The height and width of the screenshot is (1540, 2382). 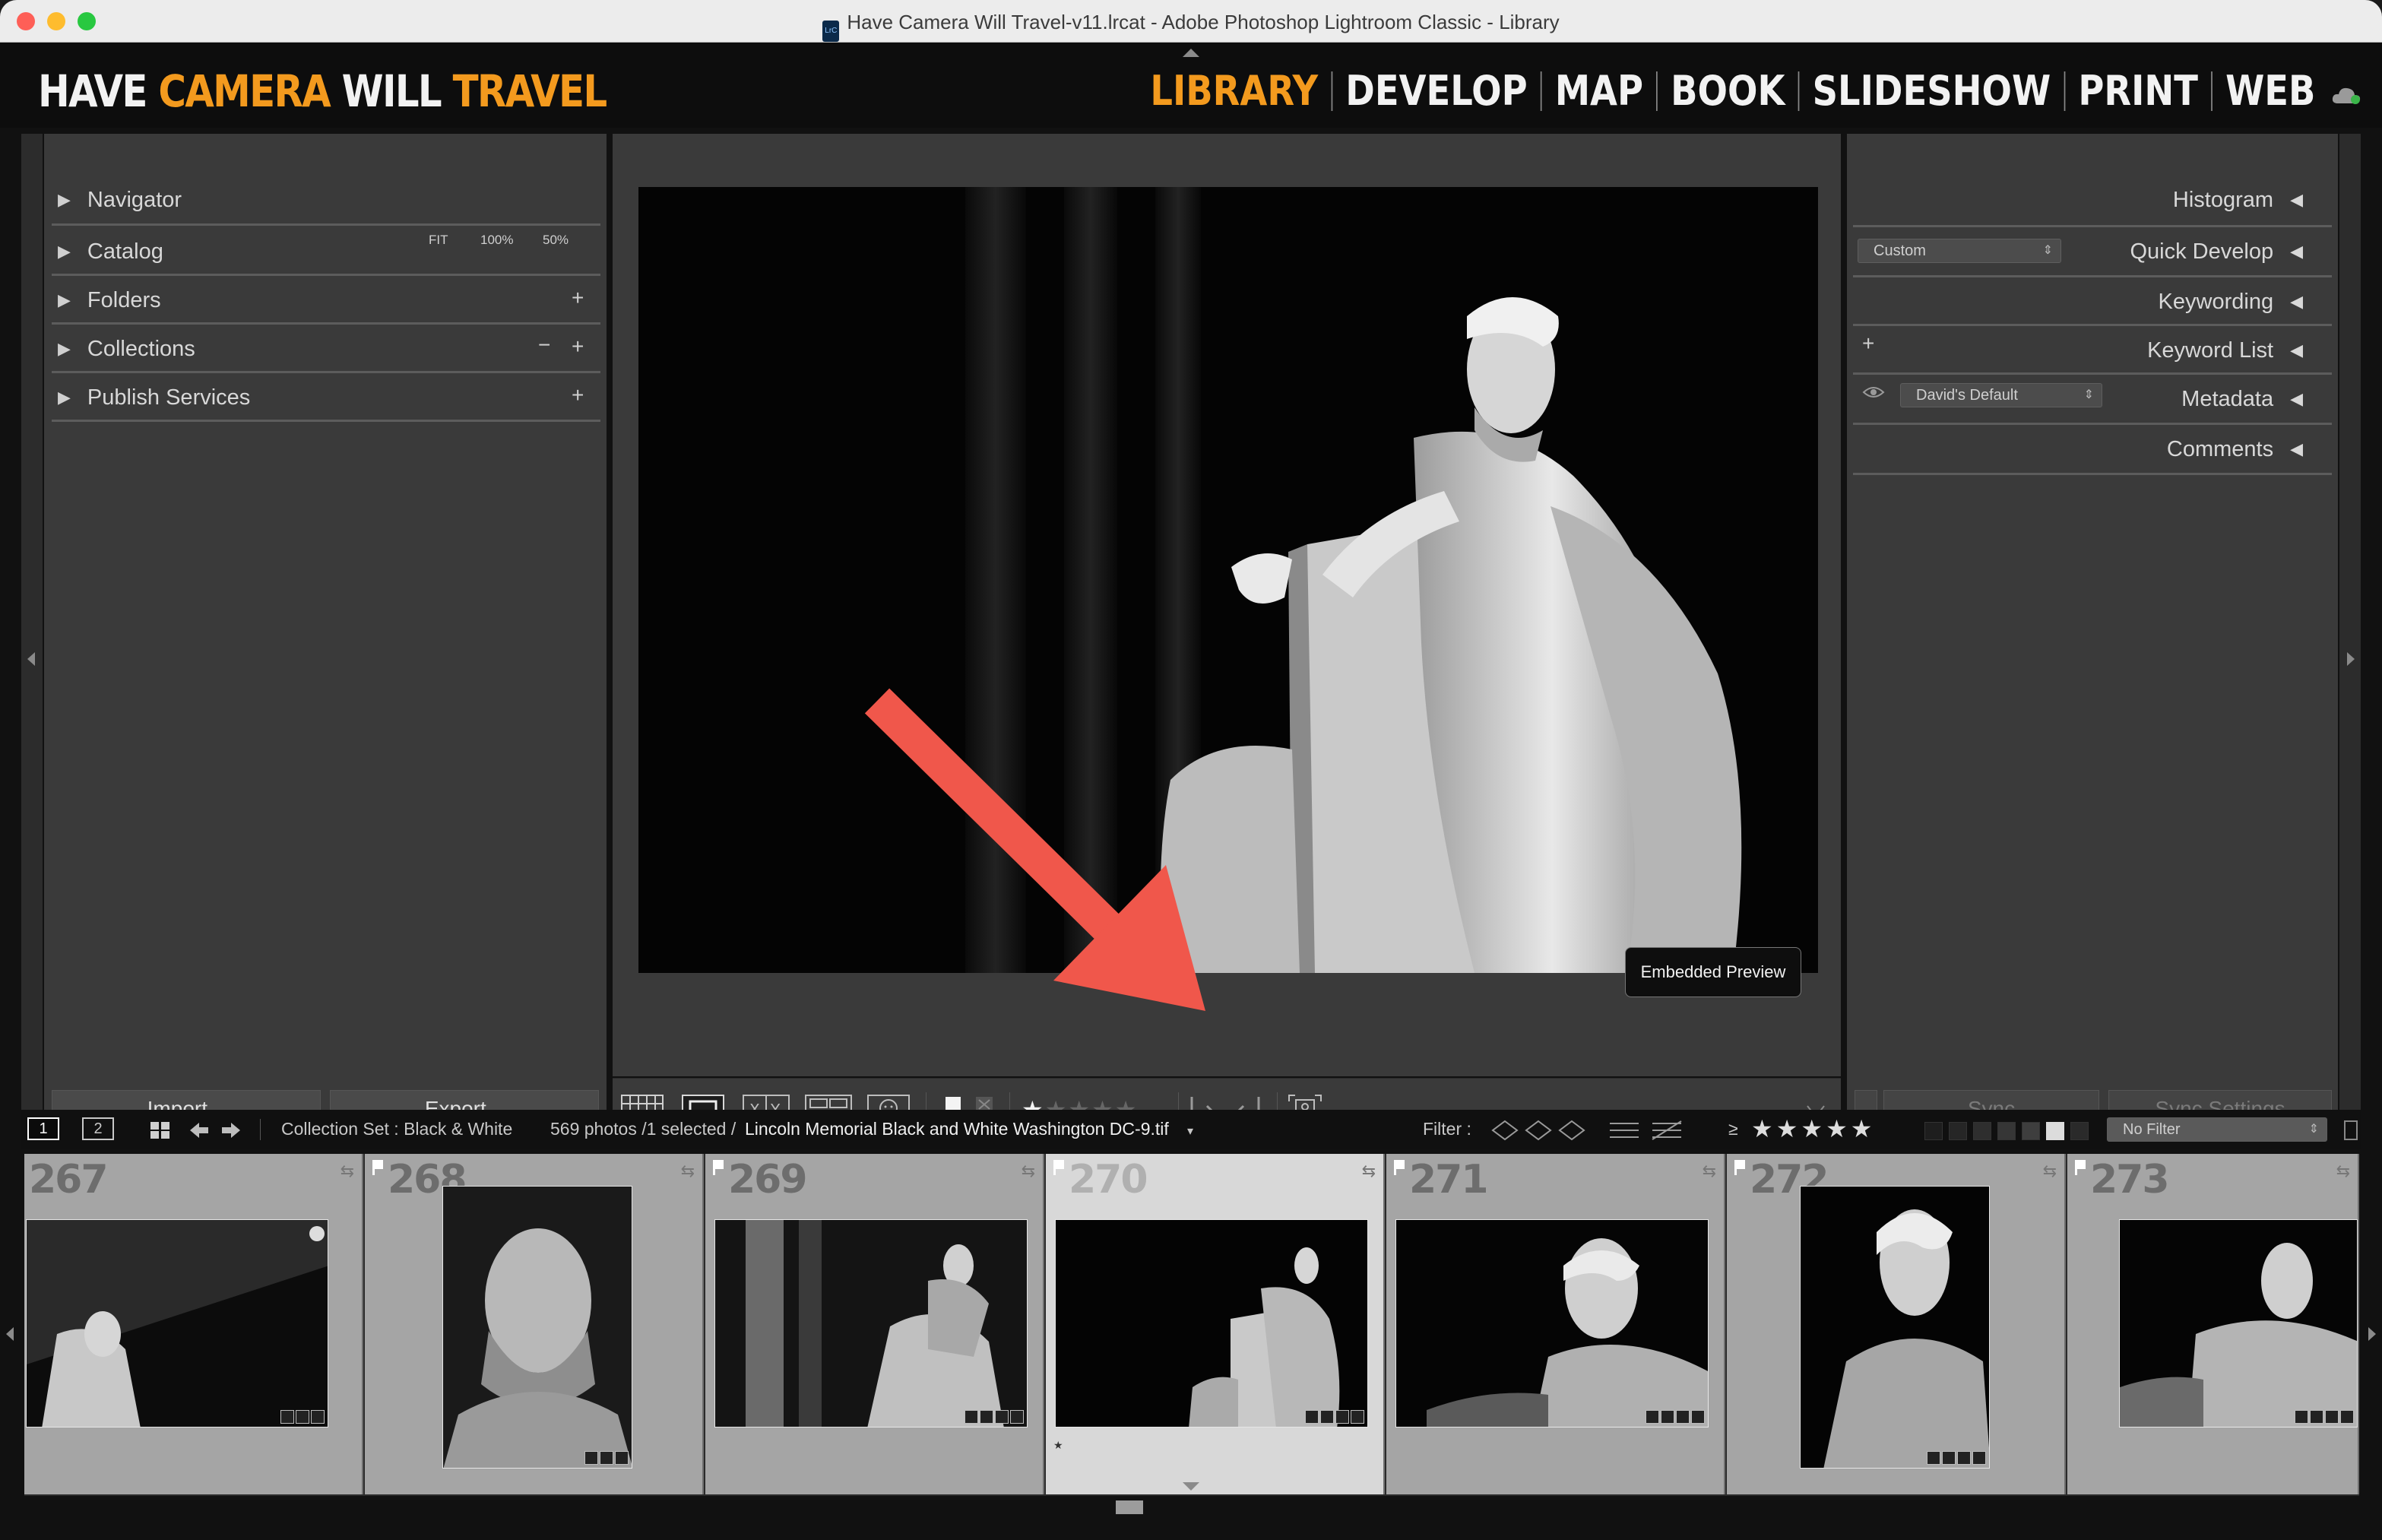 I want to click on panel-navigator: ▶ Navigator, so click(x=120, y=200).